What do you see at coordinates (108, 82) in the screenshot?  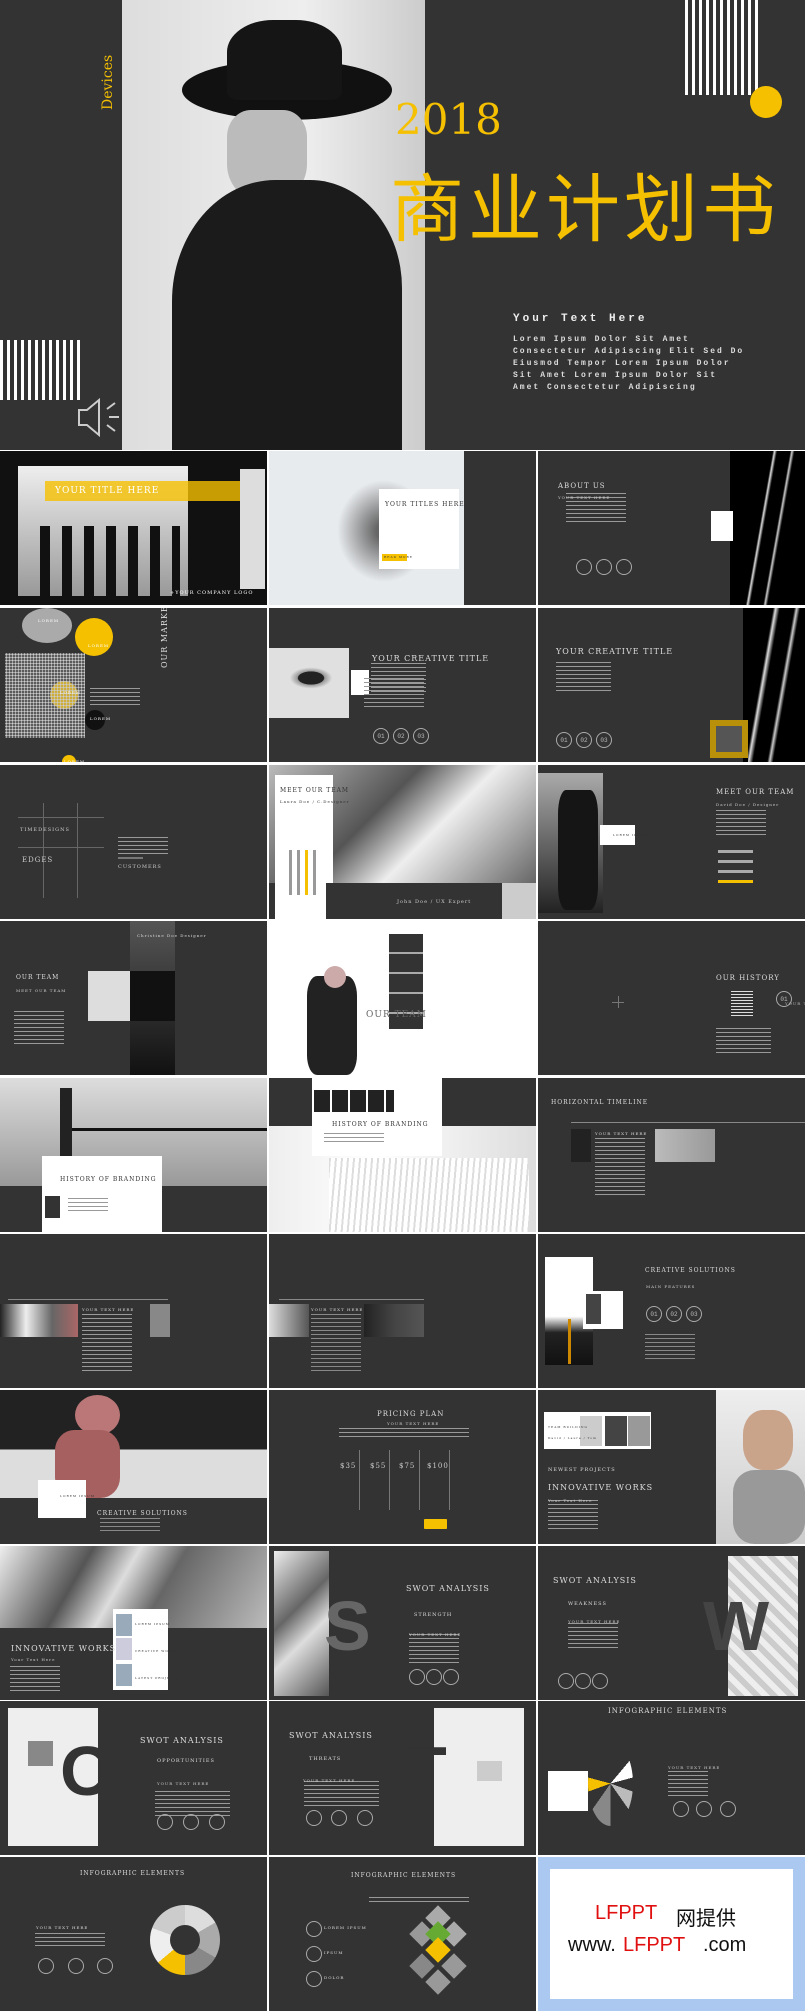 I see `vertical-label: Devices` at bounding box center [108, 82].